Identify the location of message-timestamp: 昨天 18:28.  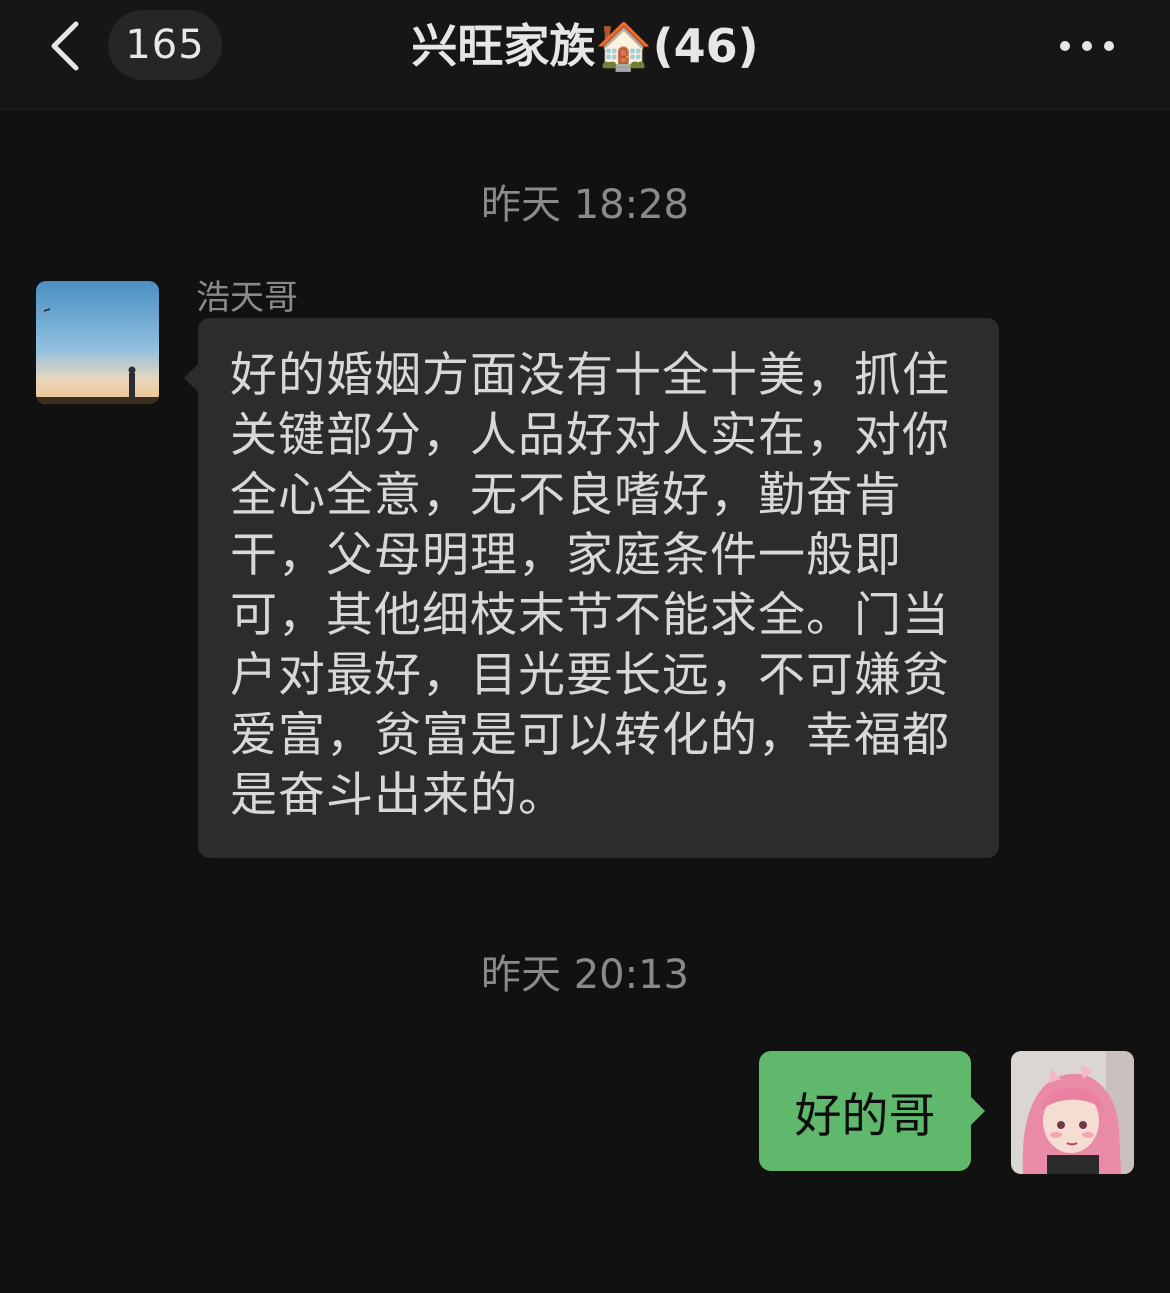
(585, 205).